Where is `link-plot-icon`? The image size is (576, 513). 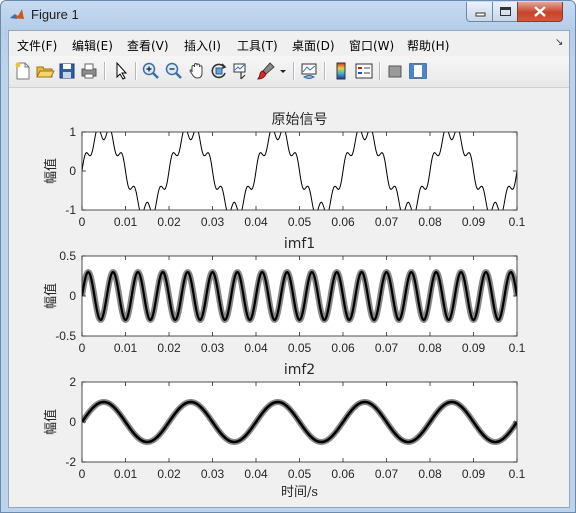 link-plot-icon is located at coordinates (309, 71).